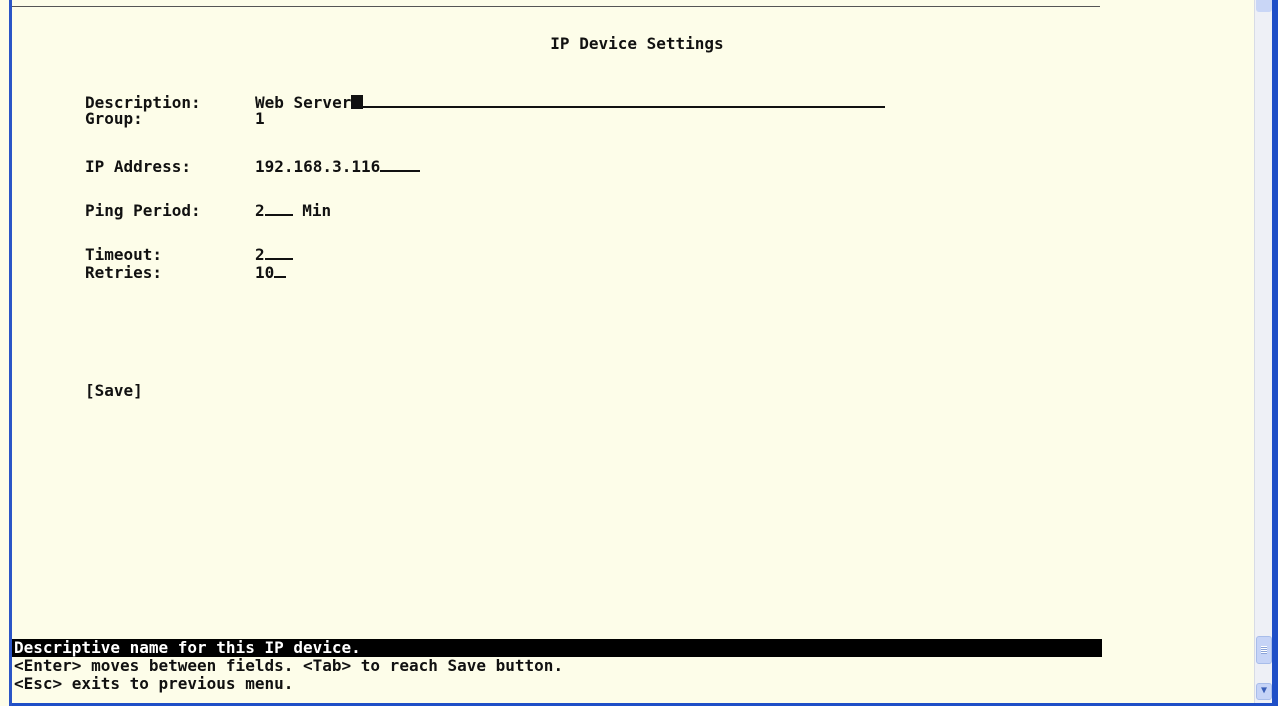 The height and width of the screenshot is (706, 1278). Describe the element at coordinates (278, 252) in the screenshot. I see `timeout-underline` at that location.